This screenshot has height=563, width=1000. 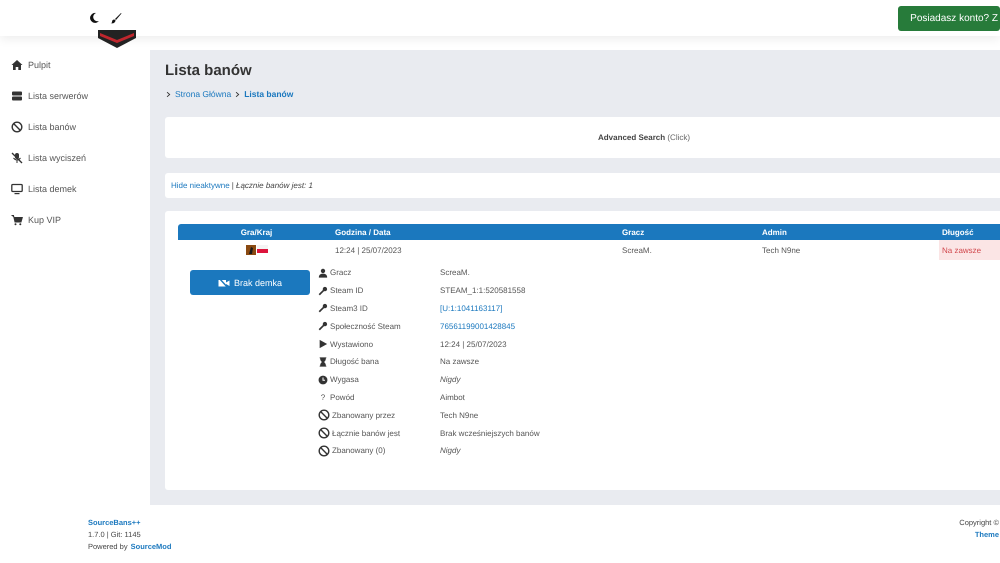 I want to click on table-cell-text: Tech N9ne, so click(x=782, y=250).